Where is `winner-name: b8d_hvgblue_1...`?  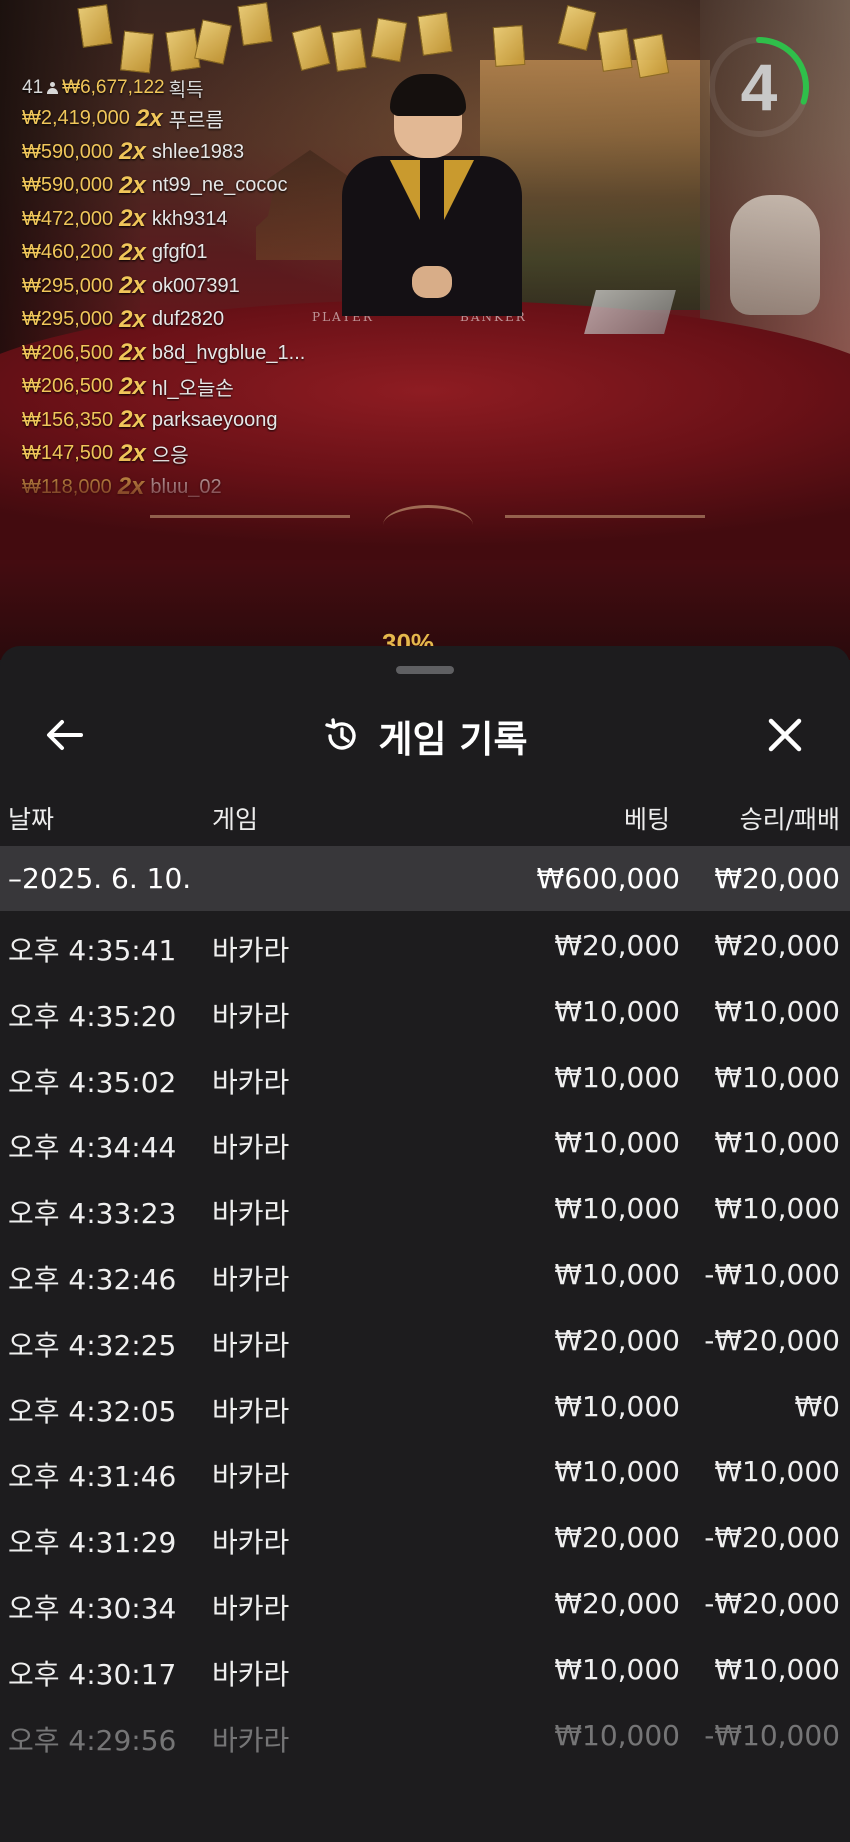 winner-name: b8d_hvgblue_1... is located at coordinates (228, 352).